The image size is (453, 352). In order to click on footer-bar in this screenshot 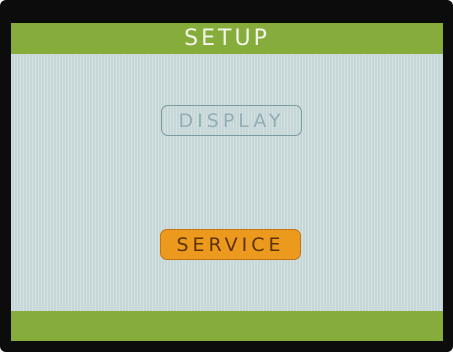, I will do `click(227, 326)`.